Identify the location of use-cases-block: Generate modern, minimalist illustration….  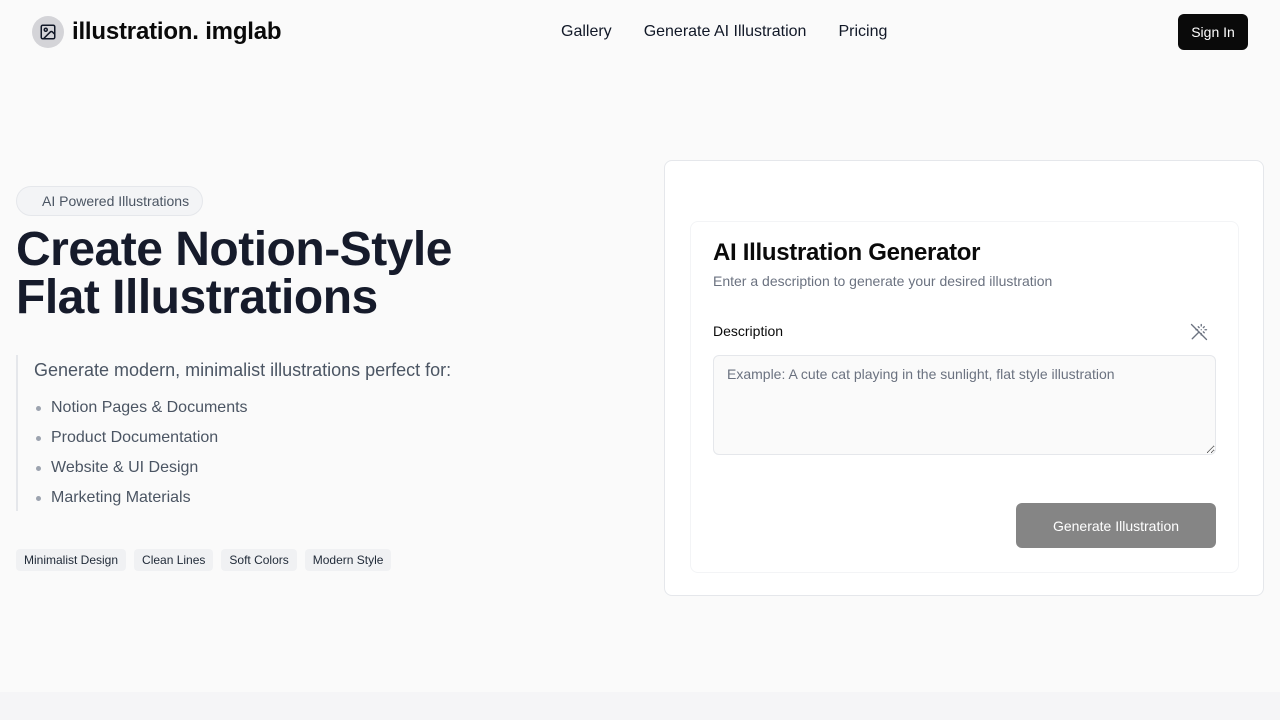
(233, 433).